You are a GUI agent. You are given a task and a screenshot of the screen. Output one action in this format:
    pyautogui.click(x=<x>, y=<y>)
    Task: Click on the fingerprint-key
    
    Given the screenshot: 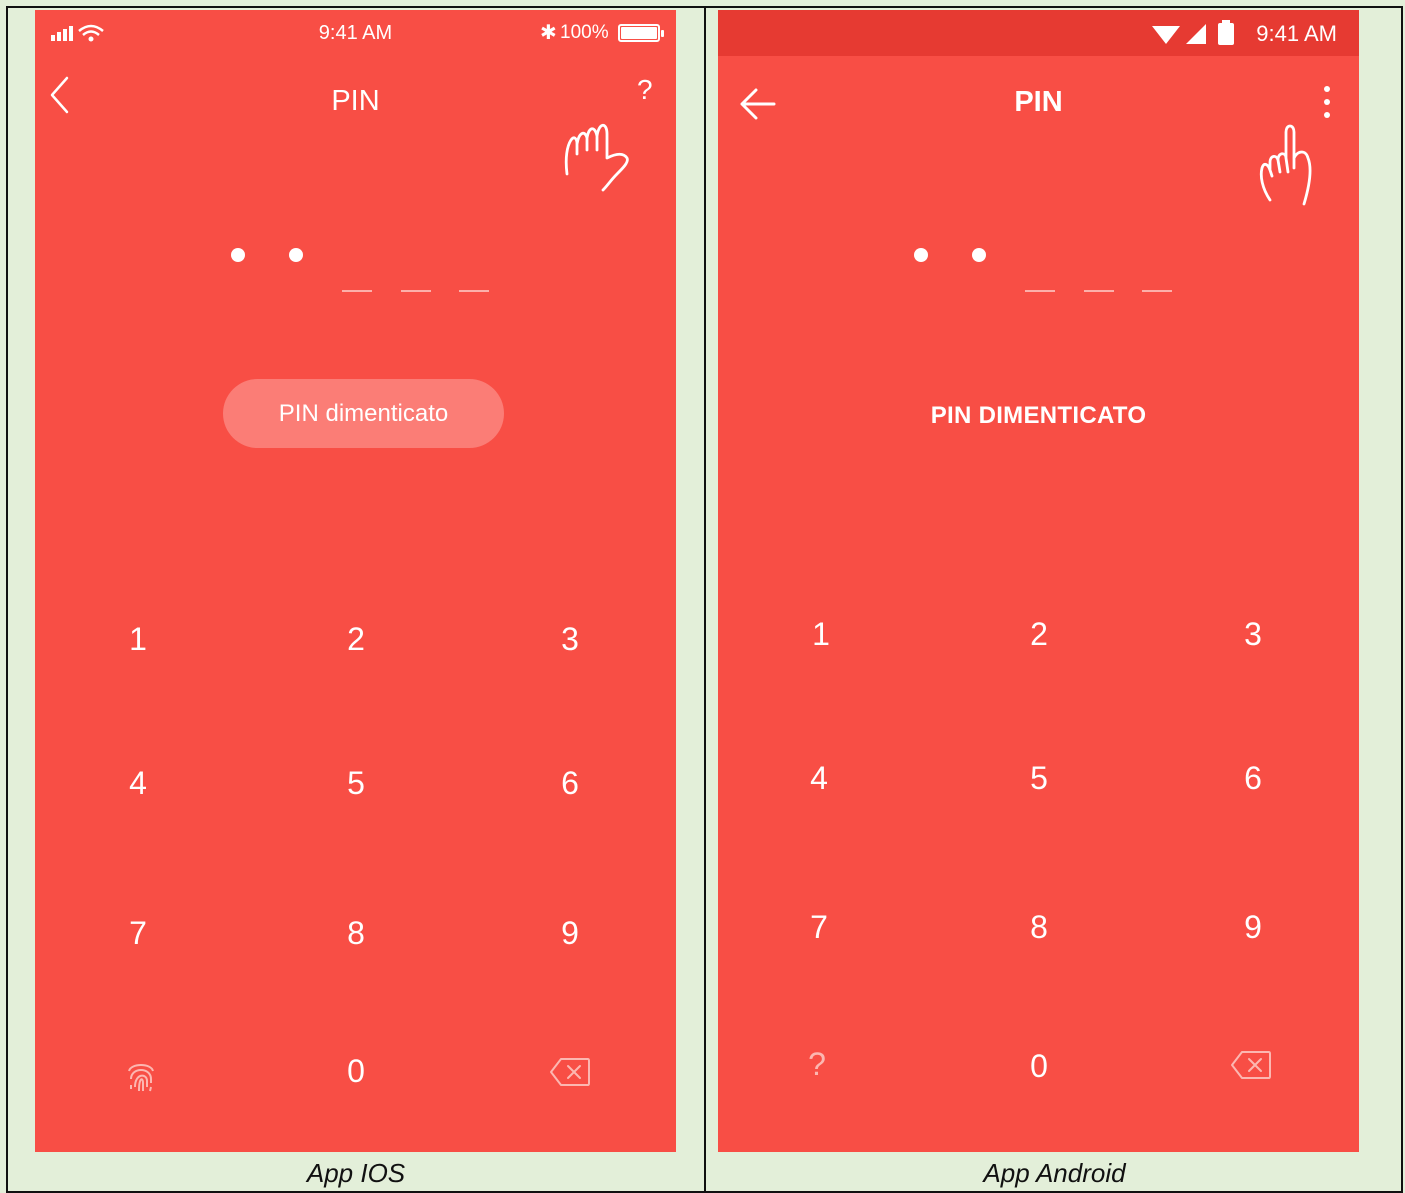 What is the action you would take?
    pyautogui.click(x=141, y=1073)
    